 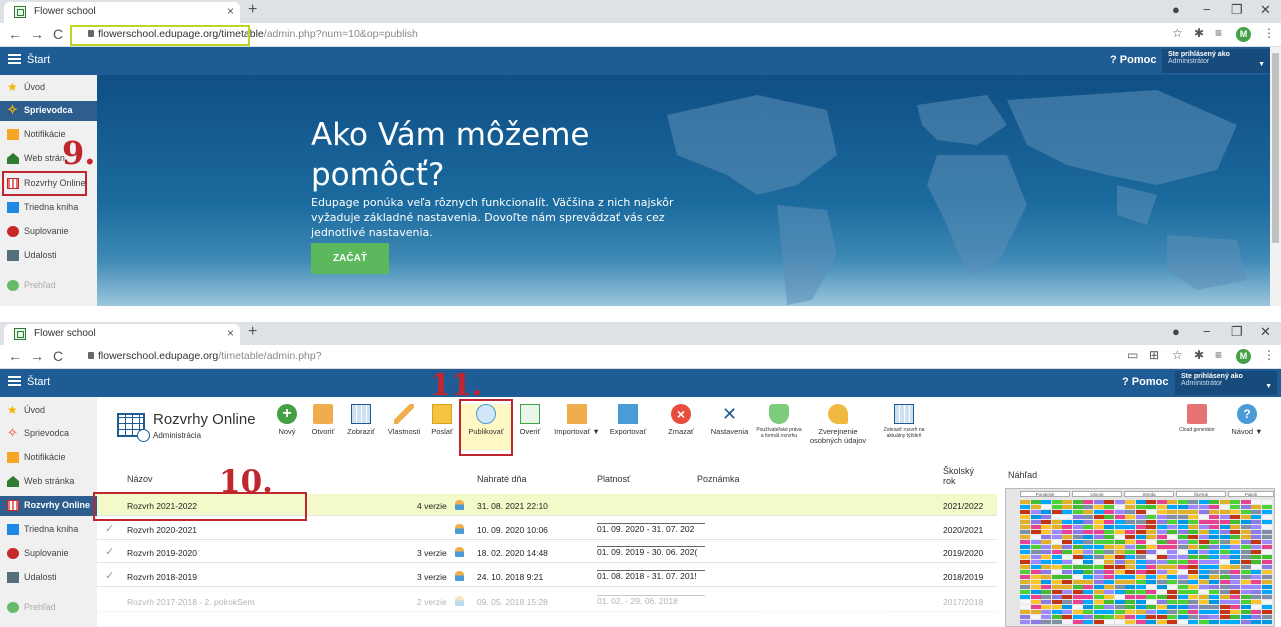 I want to click on send-button: Poslať, so click(x=442, y=427).